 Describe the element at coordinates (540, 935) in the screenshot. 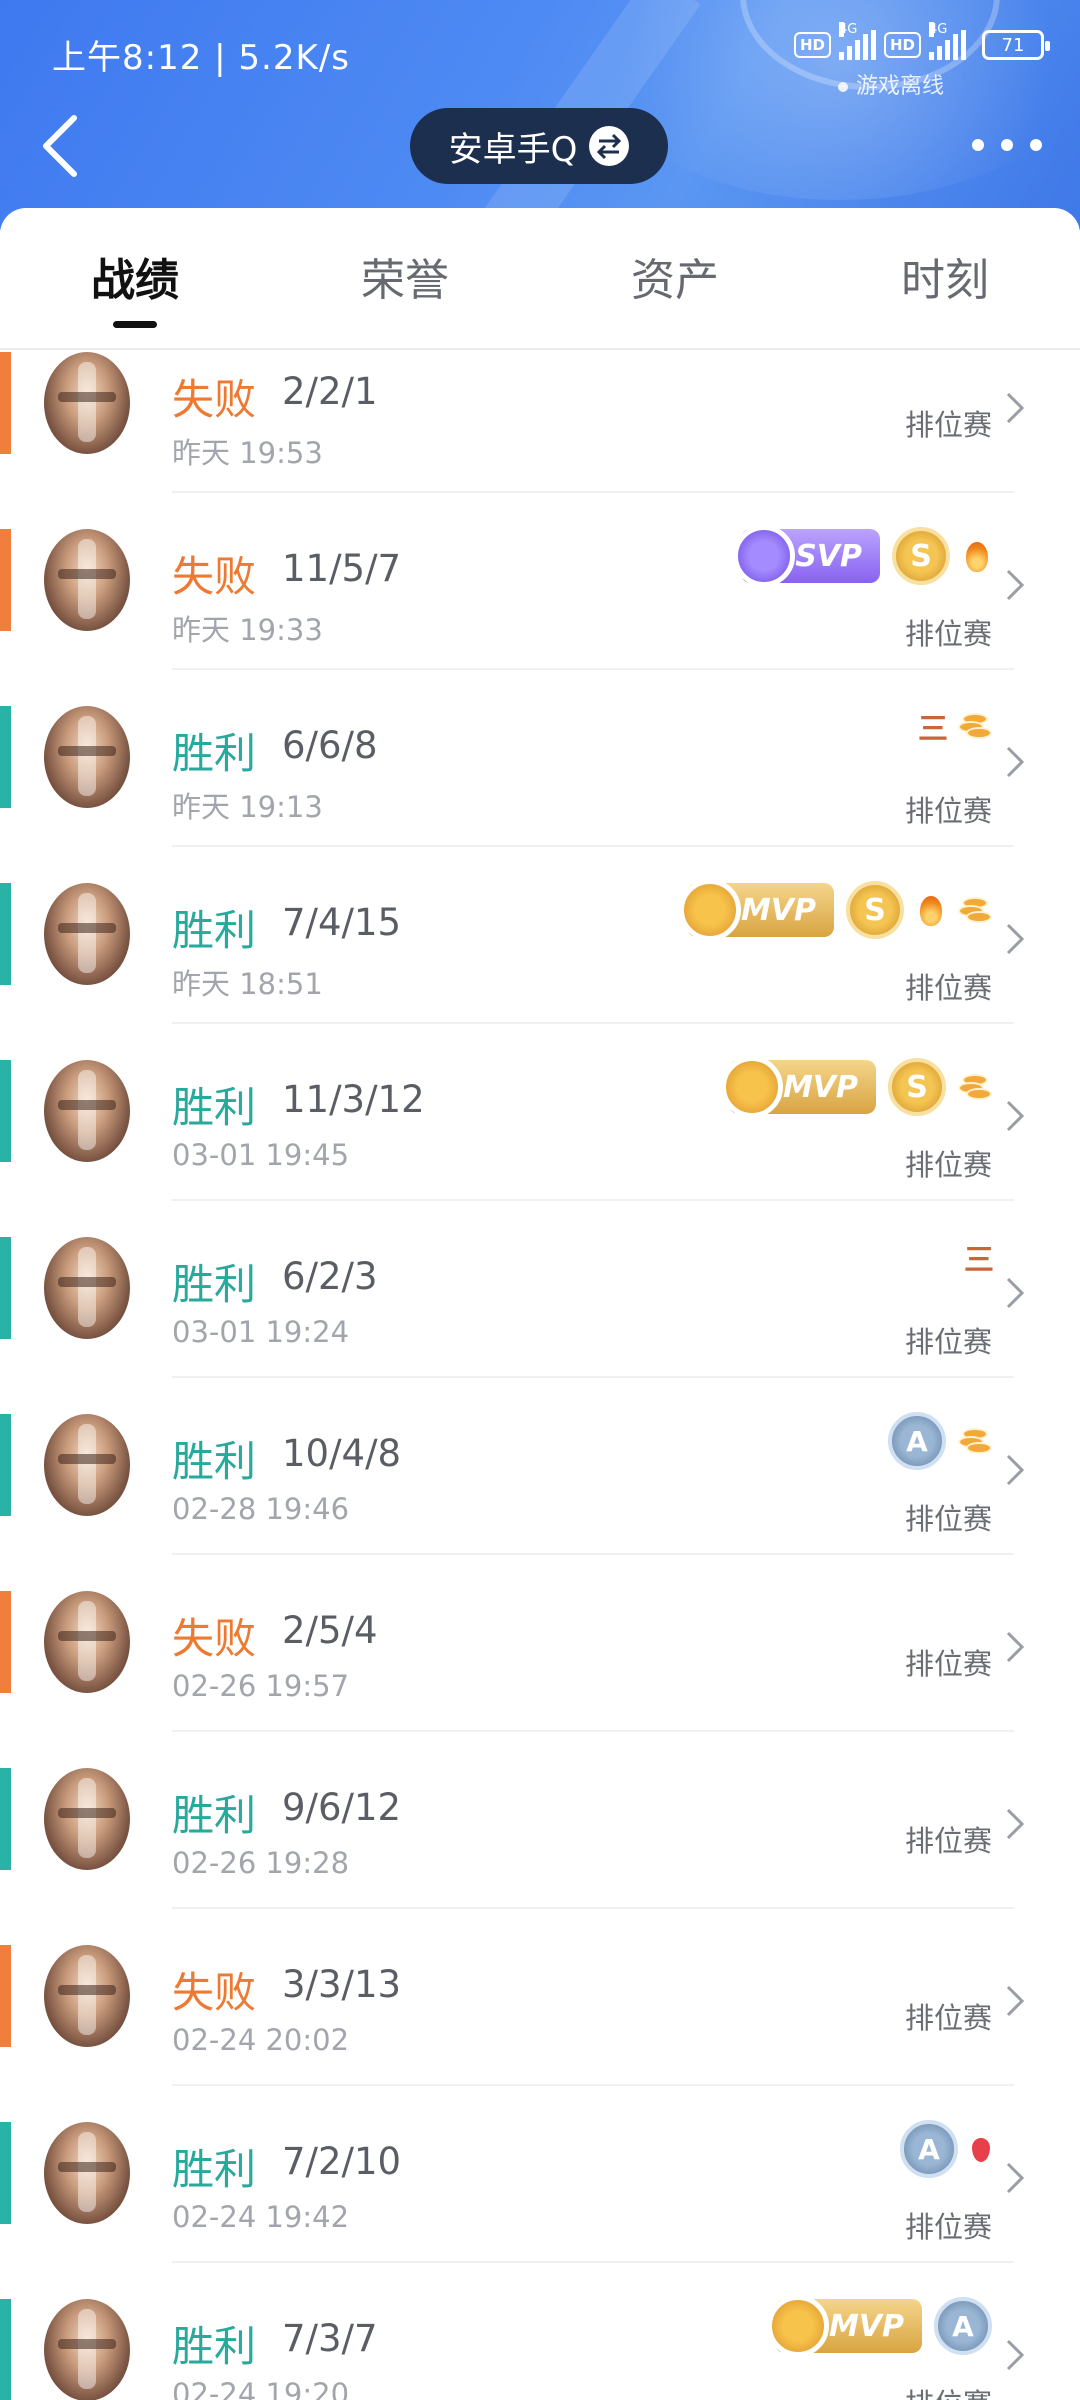

I see `match-row: 胜利 7/4/15 昨天 18:51 排位赛 MVP S` at that location.